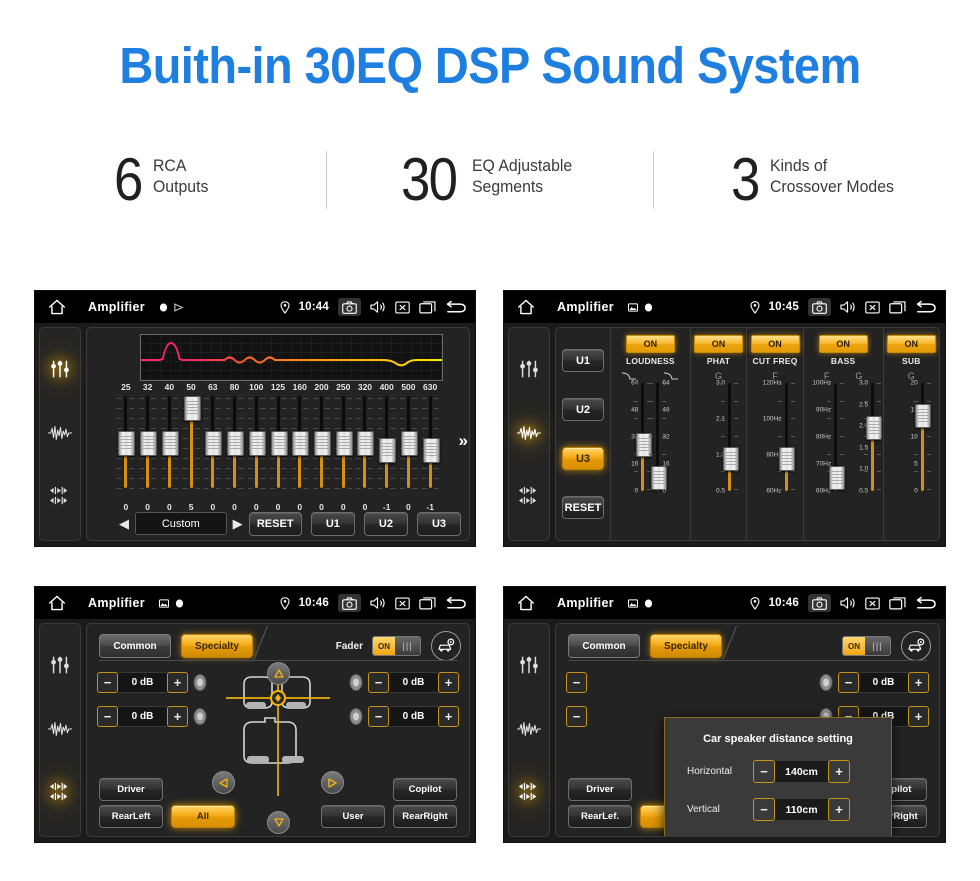 This screenshot has height=881, width=980. I want to click on tab-common: Common, so click(604, 646).